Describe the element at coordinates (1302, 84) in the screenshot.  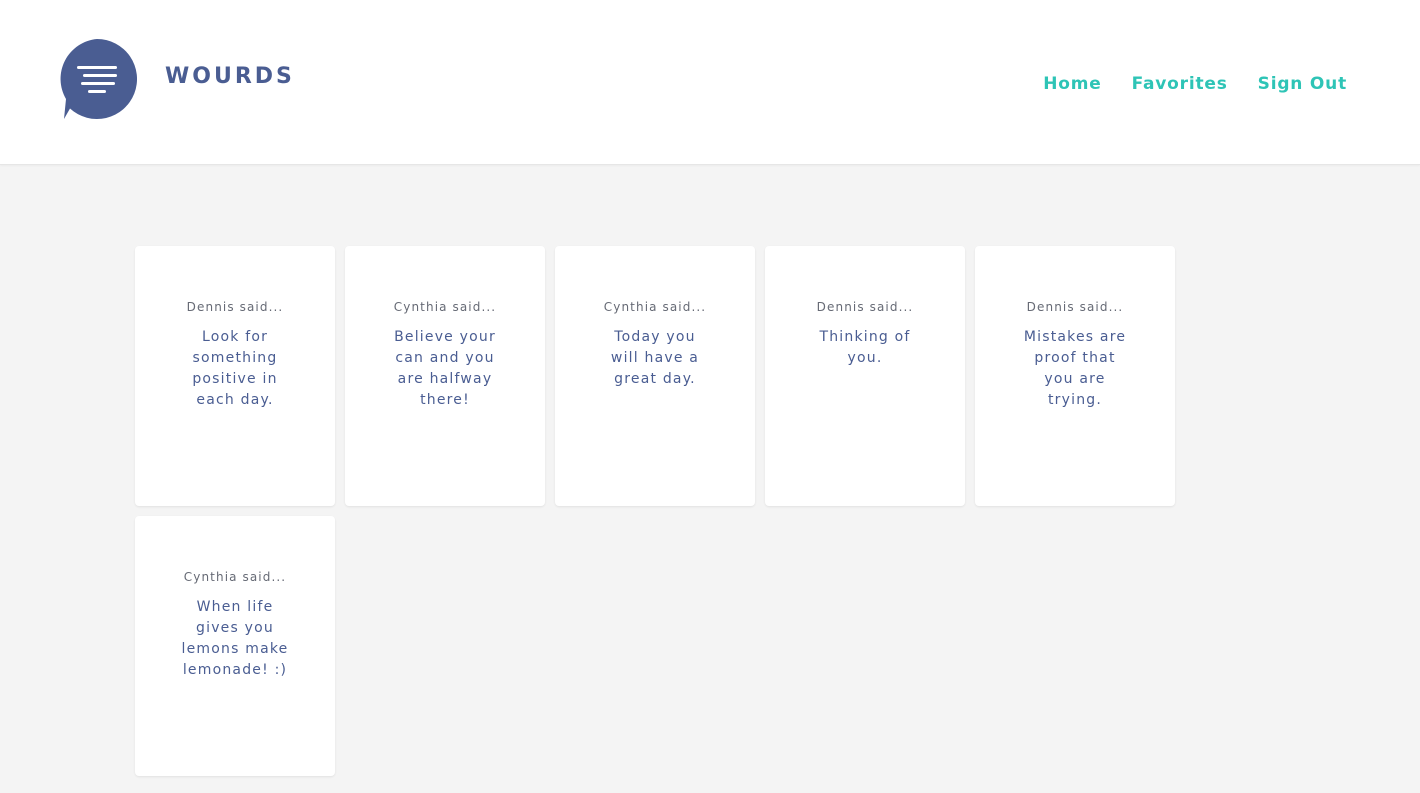
I see `nav-signout-link: Sign Out` at that location.